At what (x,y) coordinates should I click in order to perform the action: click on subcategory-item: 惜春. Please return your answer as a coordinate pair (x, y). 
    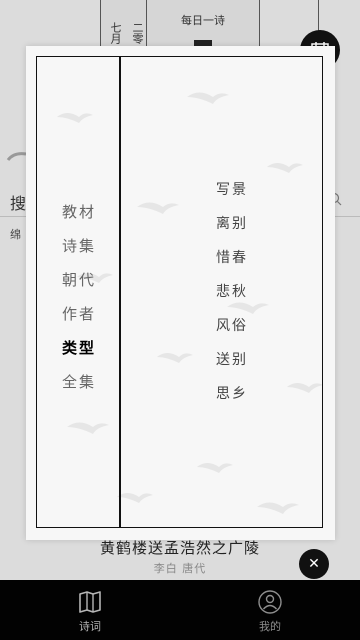
    Looking at the image, I should click on (232, 258).